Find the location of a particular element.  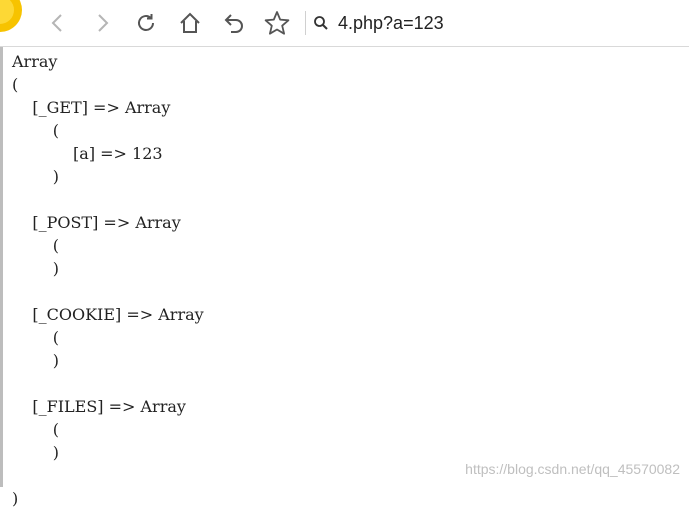

favorite-button is located at coordinates (277, 23).